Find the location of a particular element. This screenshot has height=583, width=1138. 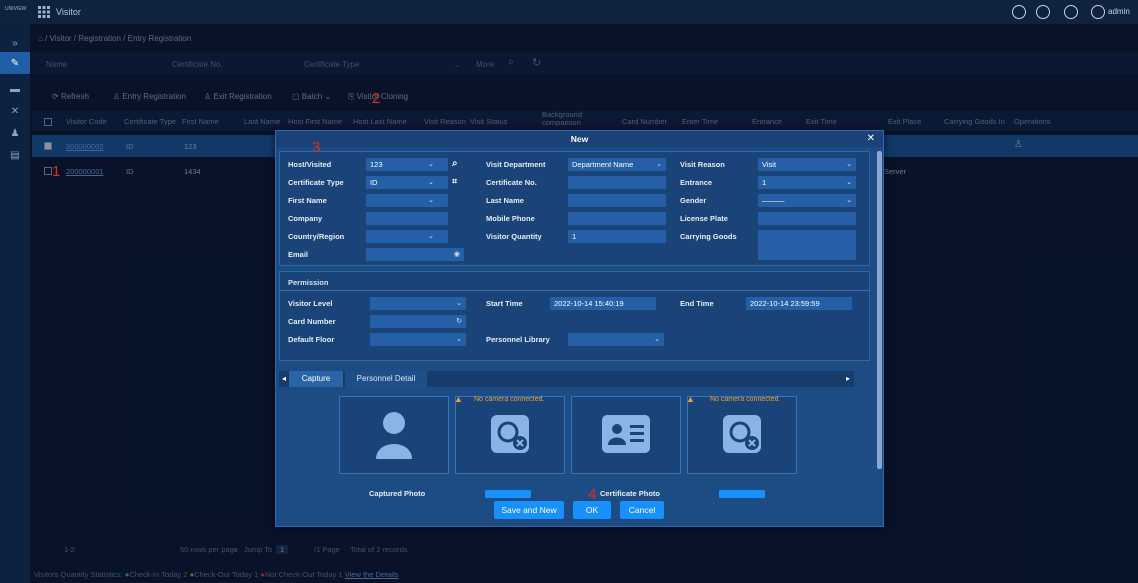

search-icon: ⌕ is located at coordinates (455, 163).